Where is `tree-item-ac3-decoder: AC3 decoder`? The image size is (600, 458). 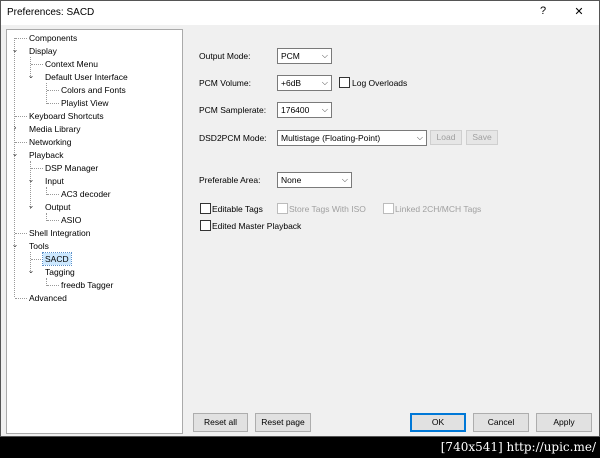 tree-item-ac3-decoder: AC3 decoder is located at coordinates (86, 194).